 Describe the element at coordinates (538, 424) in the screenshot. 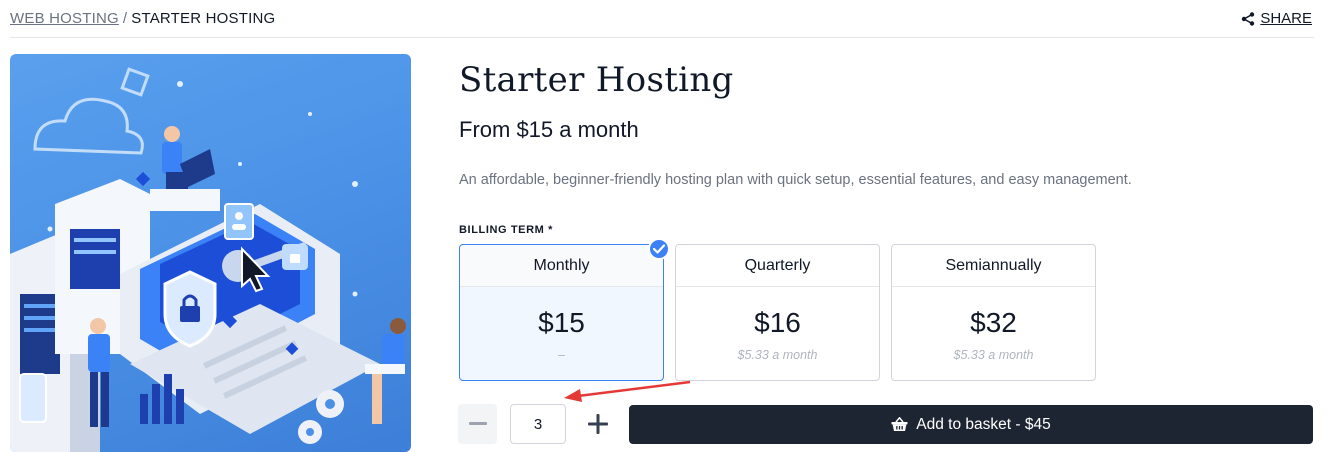

I see `quantity-input` at that location.